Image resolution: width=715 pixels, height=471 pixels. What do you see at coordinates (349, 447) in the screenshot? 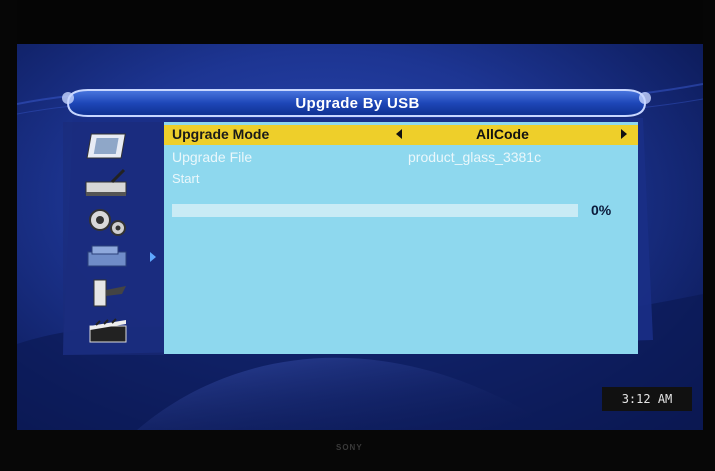
I see `brand-logo: SONY` at bounding box center [349, 447].